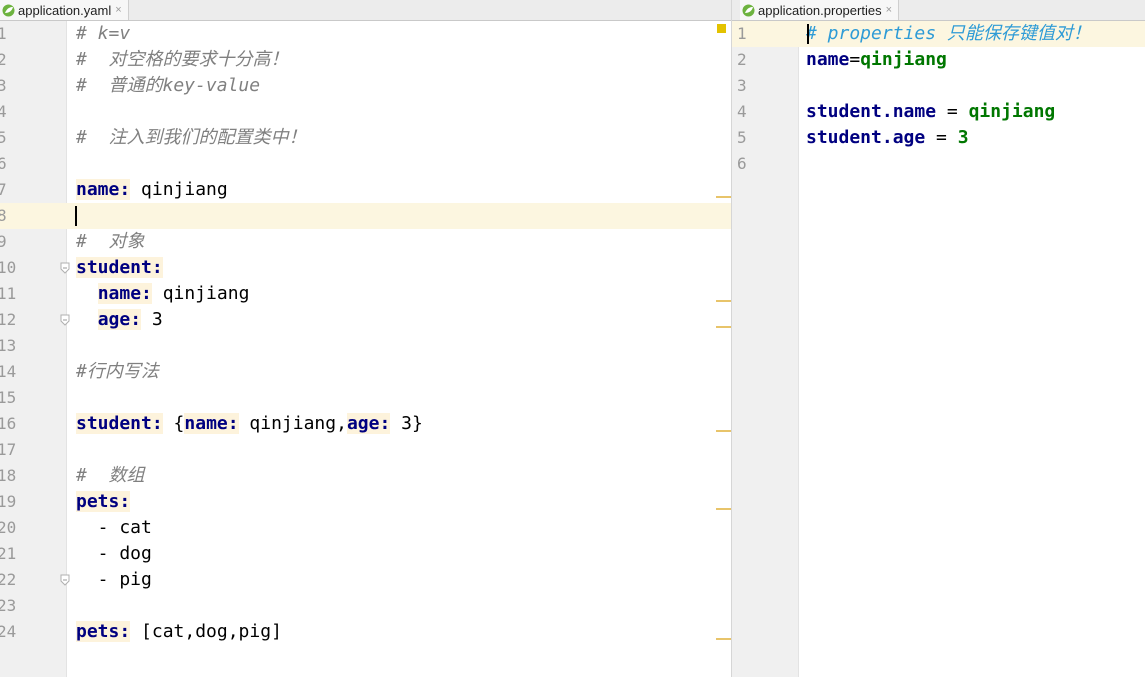 The height and width of the screenshot is (677, 1145). I want to click on code-comment: # properties 只能保存键值对！, so click(948, 33).